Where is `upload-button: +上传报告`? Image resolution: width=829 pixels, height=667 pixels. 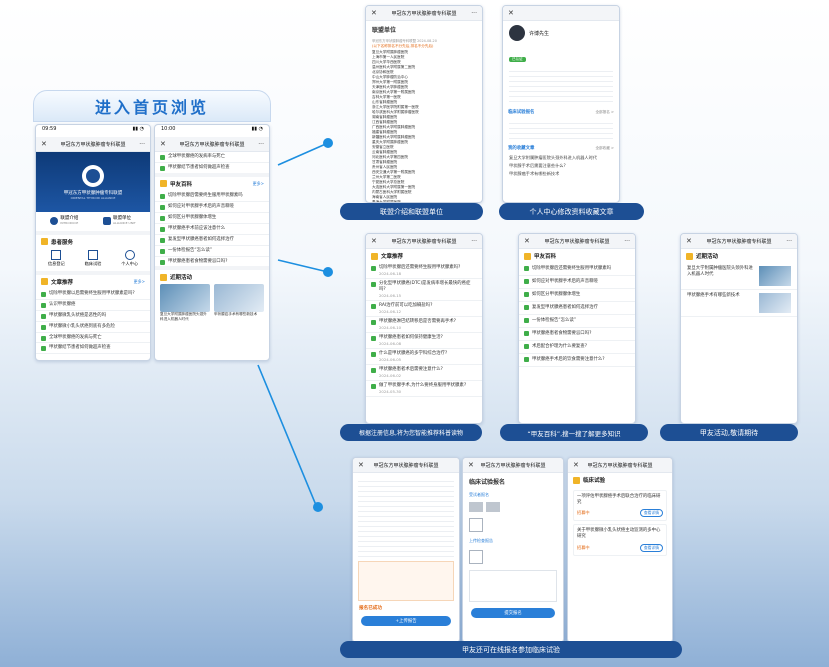
upload-button: +上传报告 is located at coordinates (406, 621).